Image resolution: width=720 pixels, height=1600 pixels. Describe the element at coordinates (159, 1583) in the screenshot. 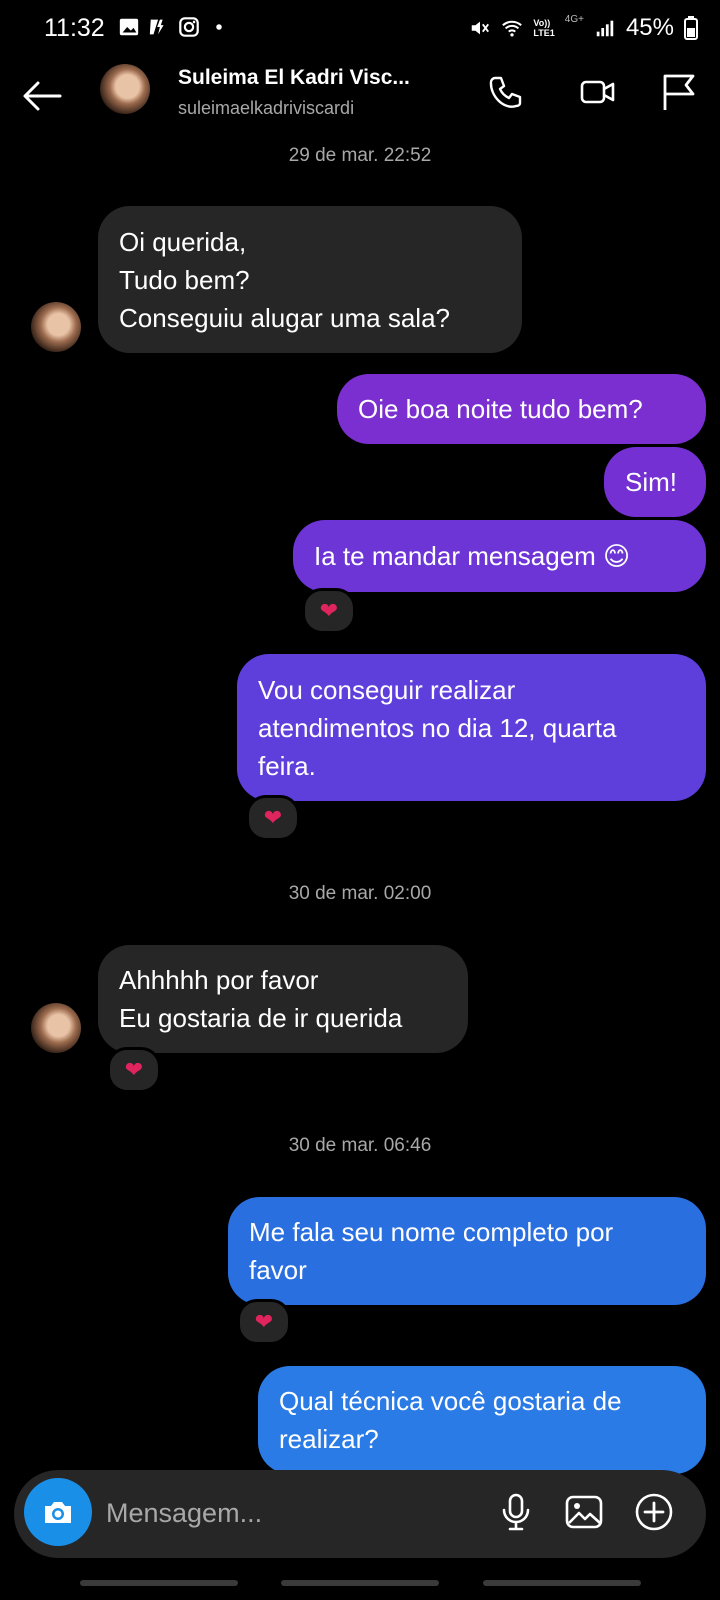

I see `nav-recents` at that location.